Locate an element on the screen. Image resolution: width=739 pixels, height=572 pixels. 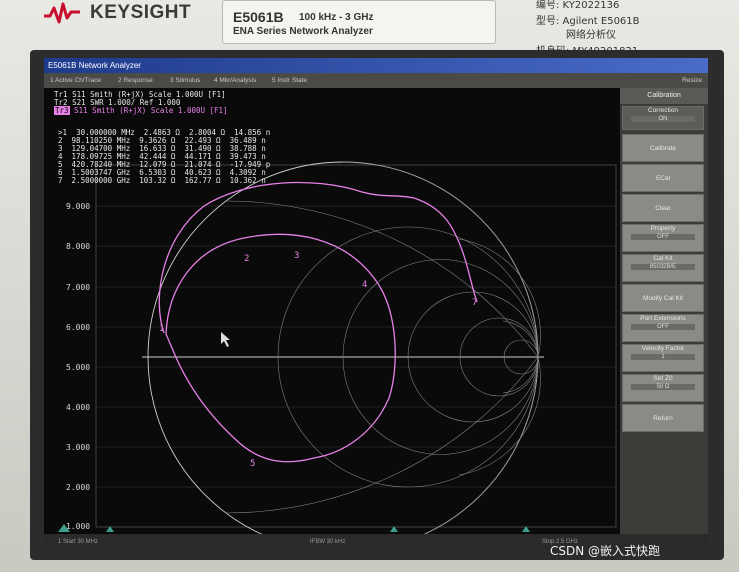
y-tick-6: 6.000 is located at coordinates (78, 327).